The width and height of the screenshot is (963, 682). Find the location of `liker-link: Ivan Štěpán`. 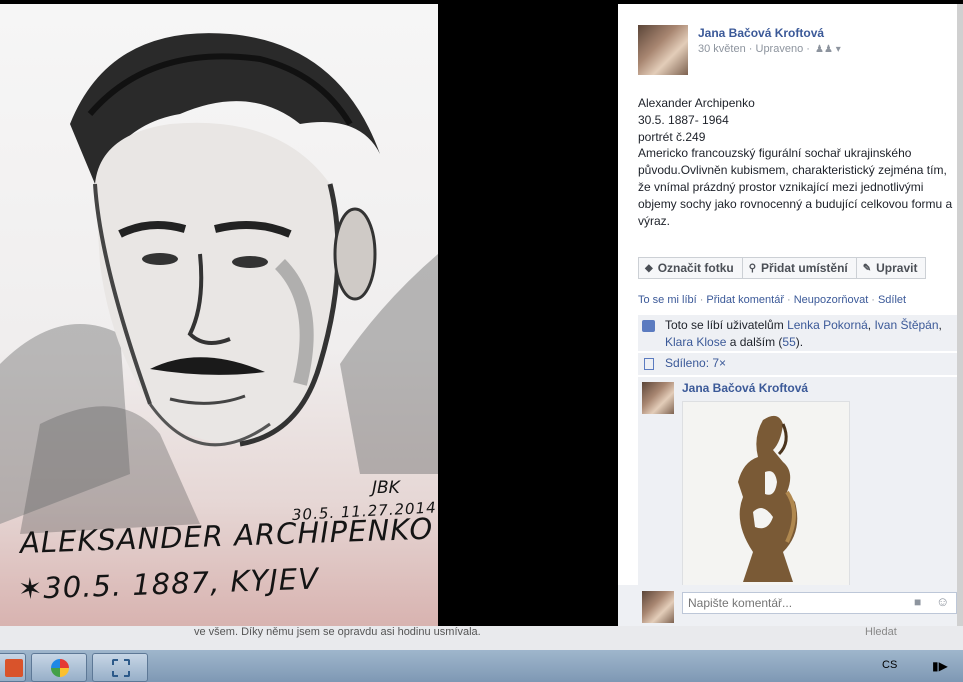

liker-link: Ivan Štěpán is located at coordinates (906, 325).